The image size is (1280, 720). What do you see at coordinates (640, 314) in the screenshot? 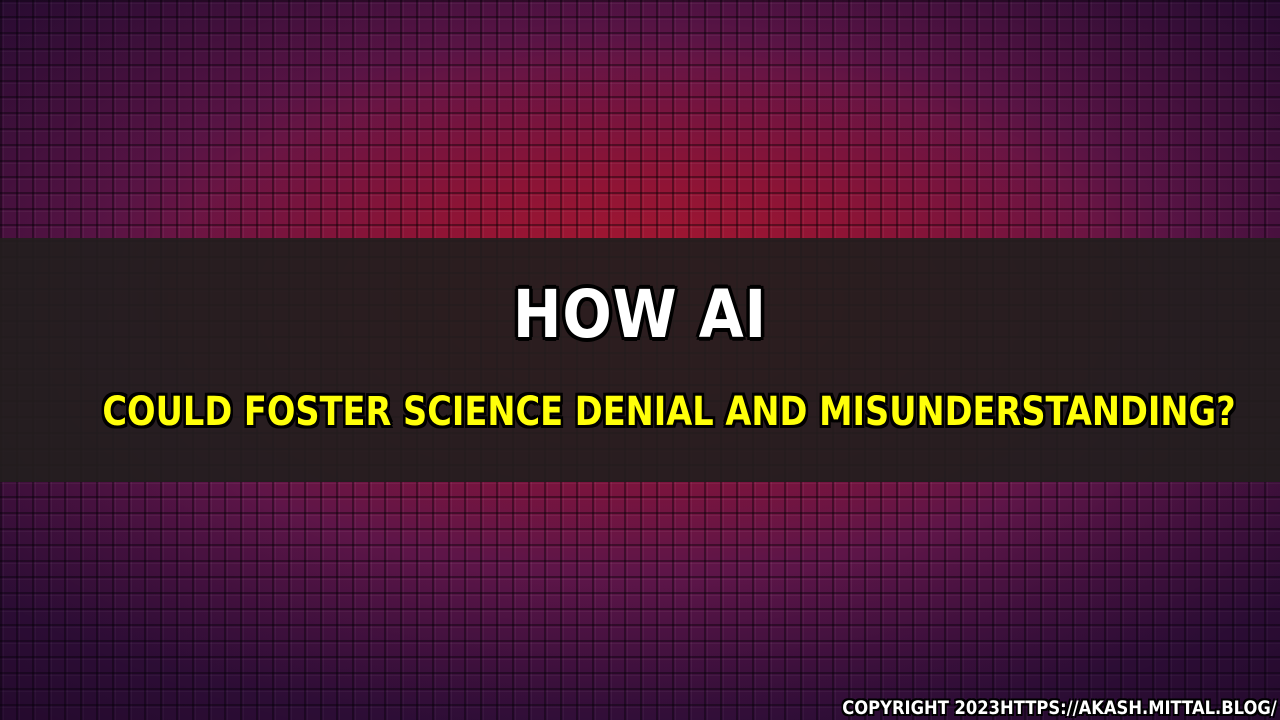
I see `slide-title: HOW AI` at bounding box center [640, 314].